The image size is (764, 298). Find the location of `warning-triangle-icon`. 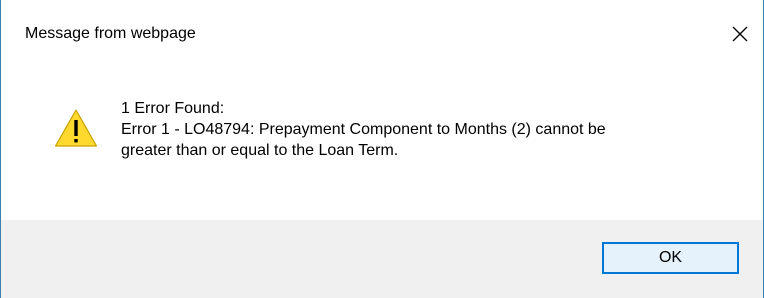

warning-triangle-icon is located at coordinates (76, 128).